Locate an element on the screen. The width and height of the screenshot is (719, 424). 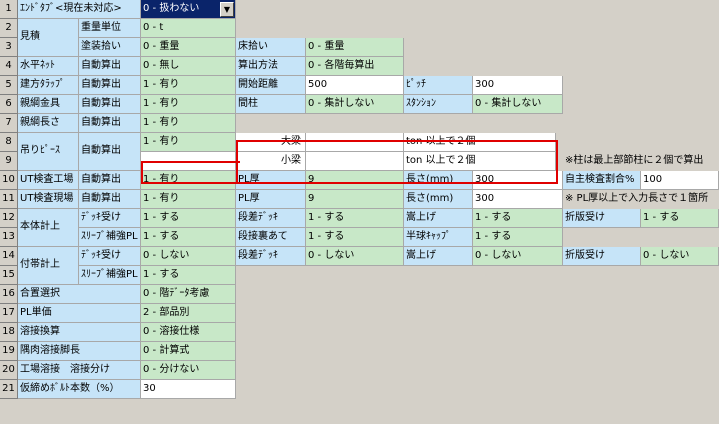
deck-support-value: 0 - しない is located at coordinates (188, 256).